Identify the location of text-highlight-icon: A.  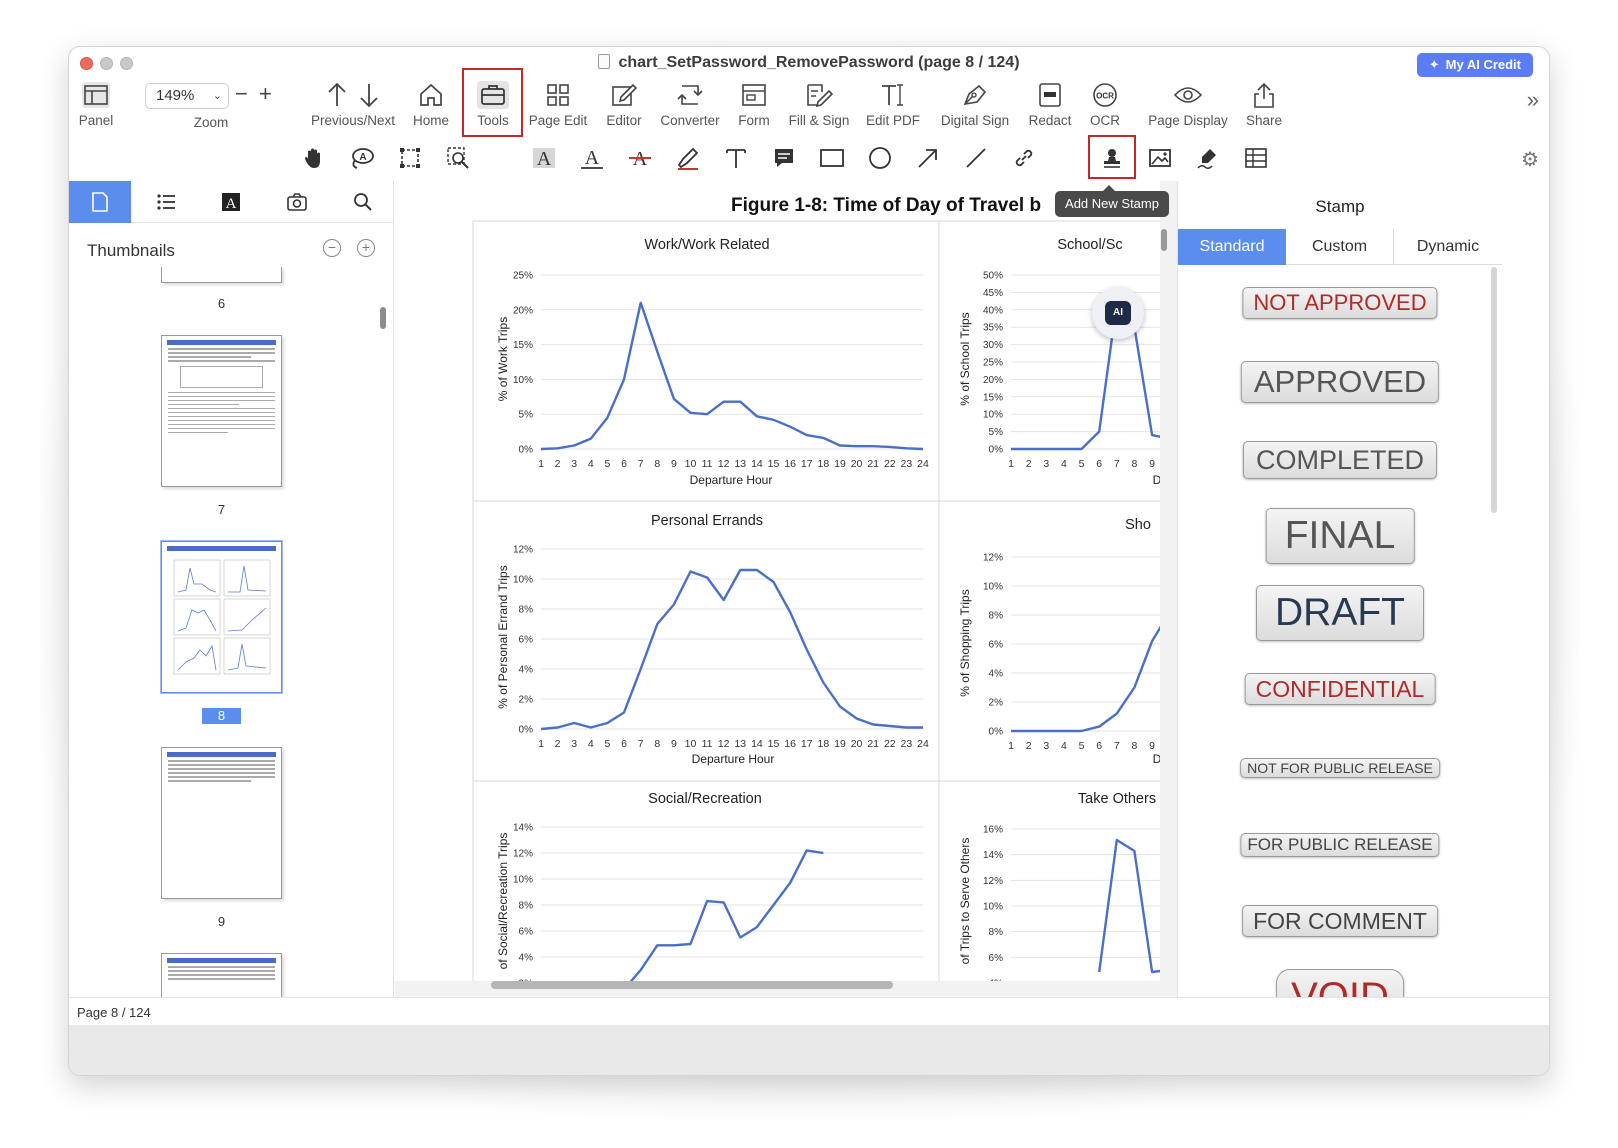
(544, 158).